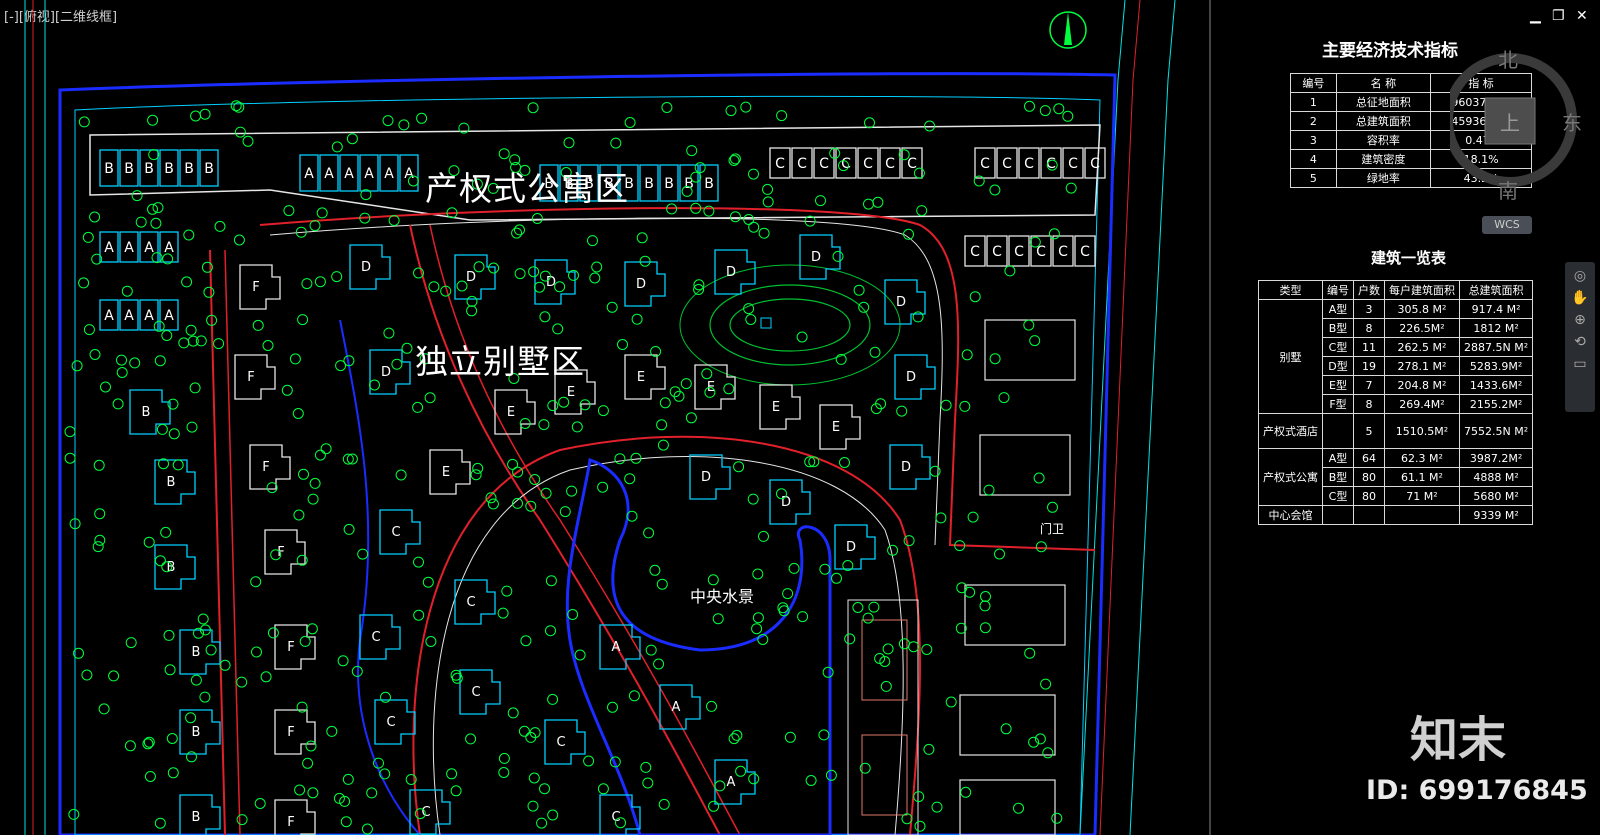 This screenshot has width=1600, height=835. What do you see at coordinates (1015, 615) in the screenshot?
I see `hotel-block` at bounding box center [1015, 615].